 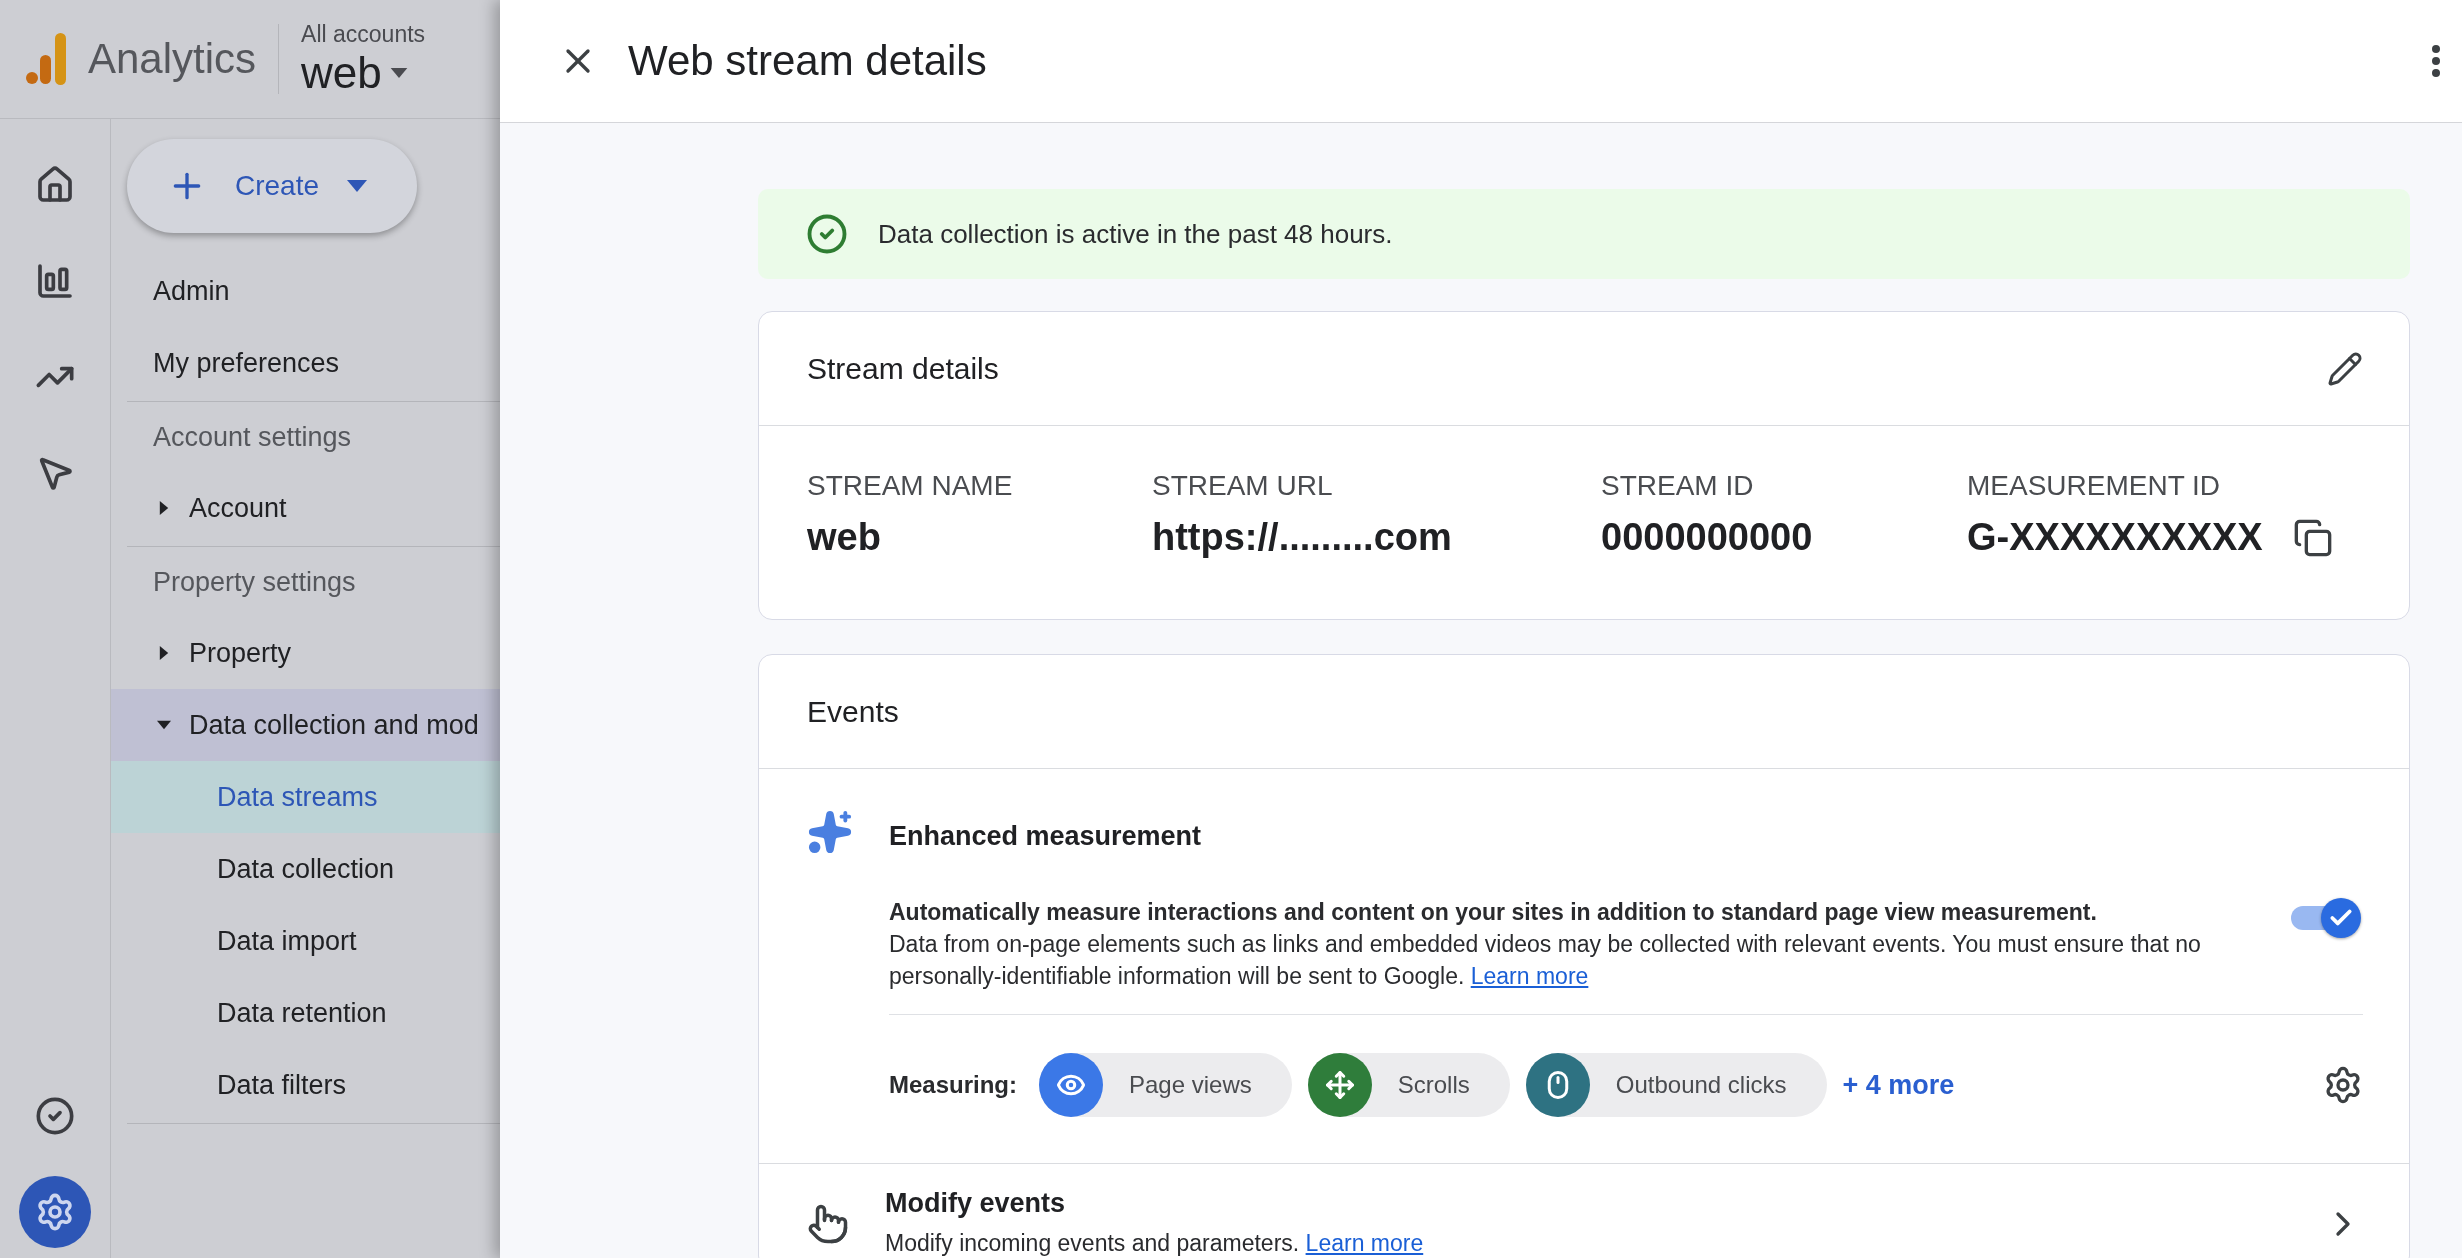 I want to click on nav-subitem: Data filters, so click(x=305, y=1085).